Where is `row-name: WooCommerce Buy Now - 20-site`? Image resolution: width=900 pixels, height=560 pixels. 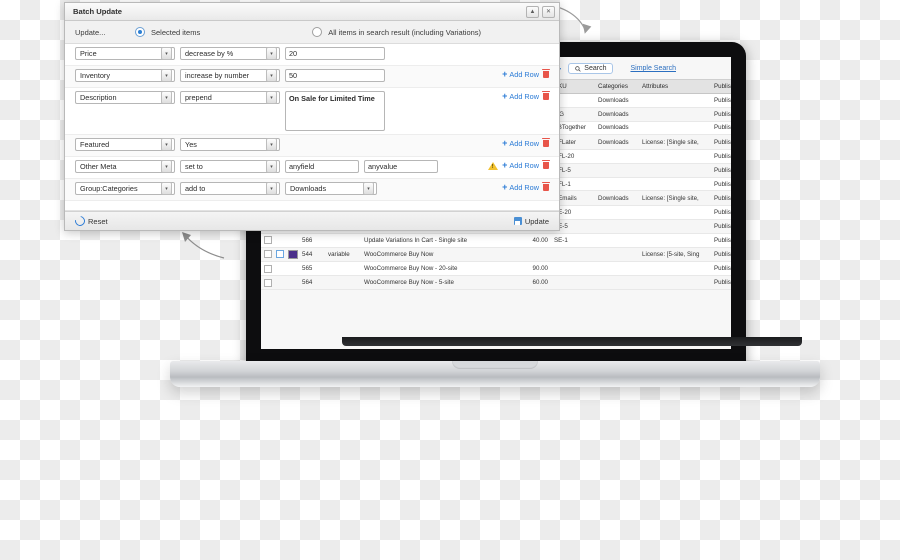
row-name: WooCommerce Buy Now - 20-site is located at coordinates (436, 269).